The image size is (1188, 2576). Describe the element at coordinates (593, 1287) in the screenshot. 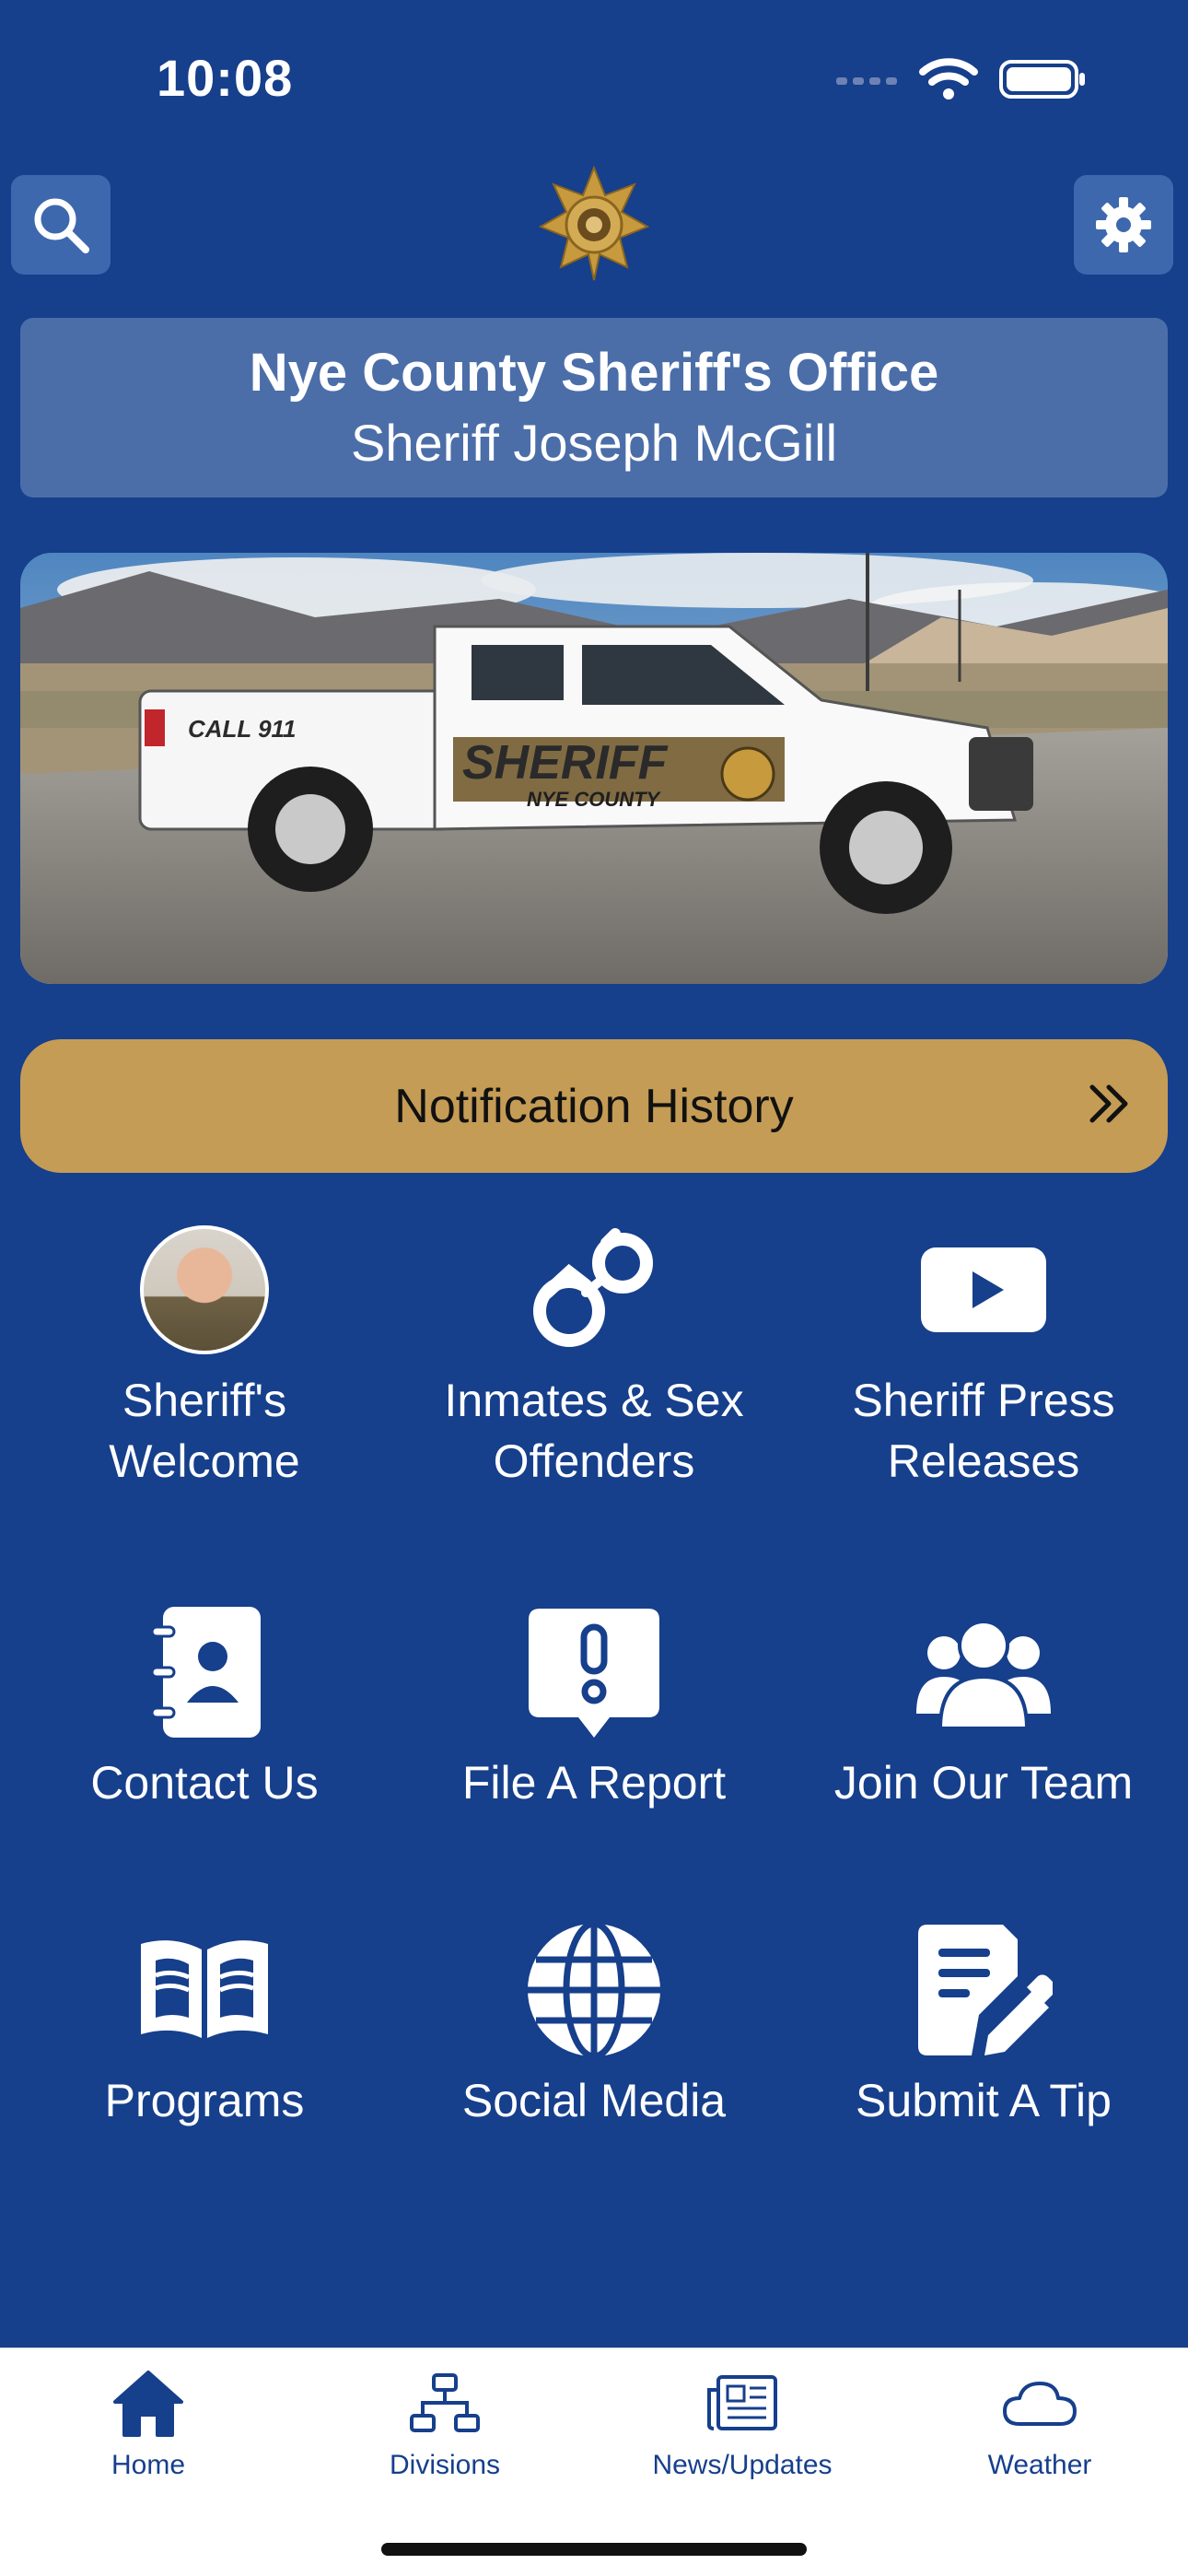

I see `handcuffs-icon` at that location.